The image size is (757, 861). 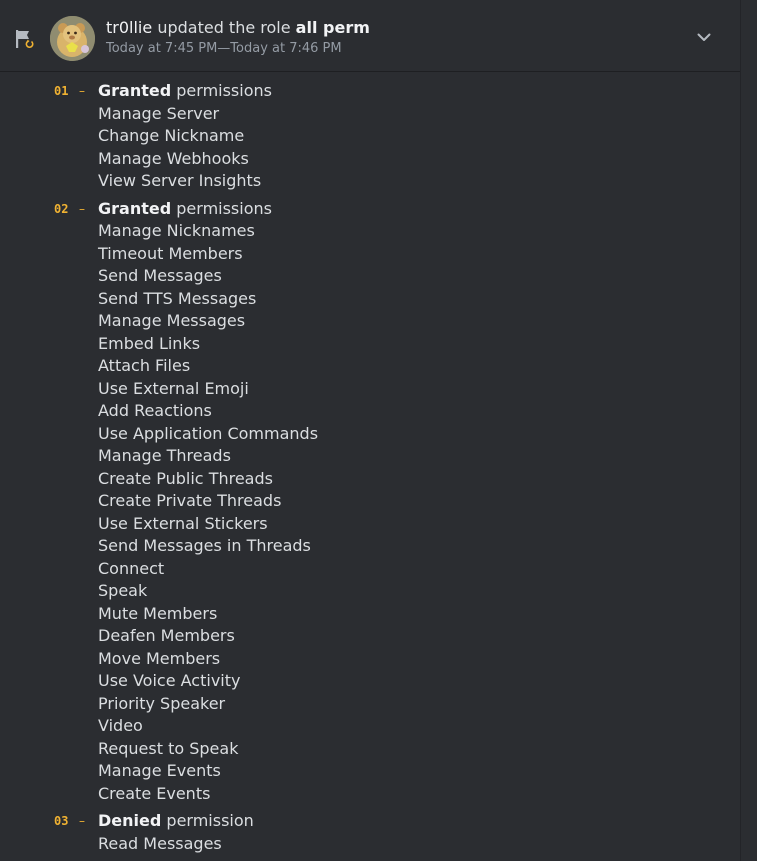 What do you see at coordinates (332, 27) in the screenshot?
I see `role-name: all perm` at bounding box center [332, 27].